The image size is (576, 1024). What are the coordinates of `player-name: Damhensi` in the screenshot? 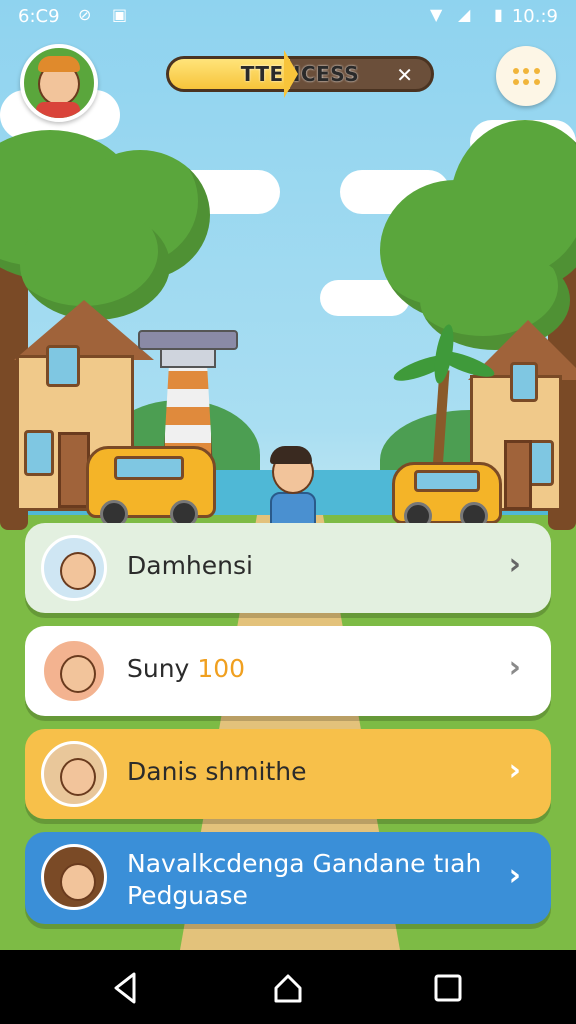 It's located at (190, 565).